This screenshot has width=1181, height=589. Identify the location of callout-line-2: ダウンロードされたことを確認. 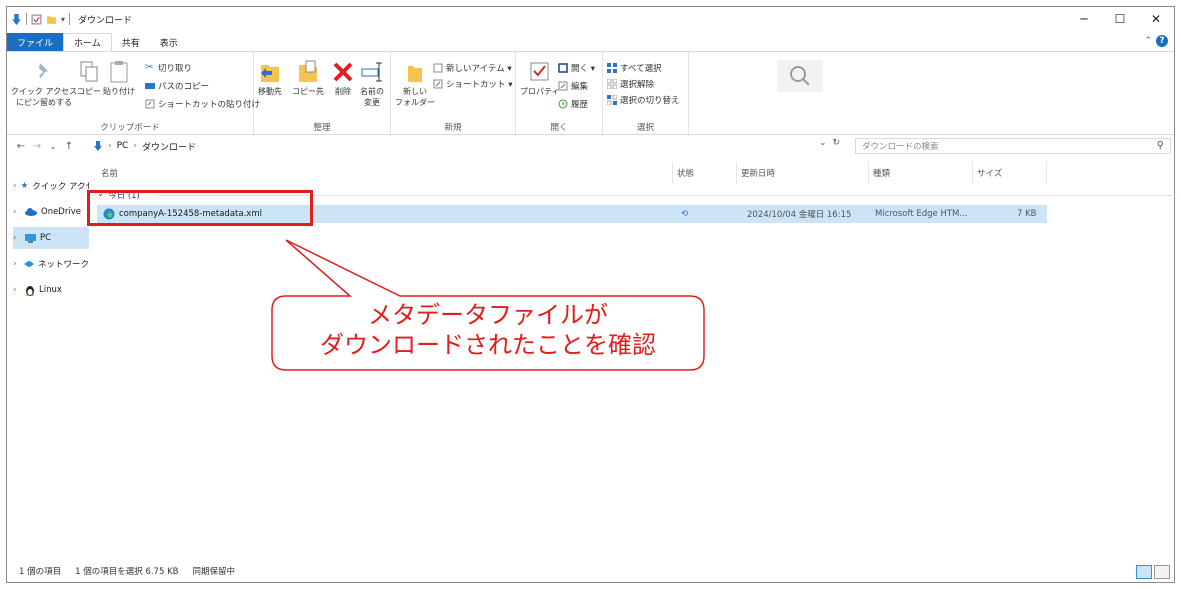
(488, 345).